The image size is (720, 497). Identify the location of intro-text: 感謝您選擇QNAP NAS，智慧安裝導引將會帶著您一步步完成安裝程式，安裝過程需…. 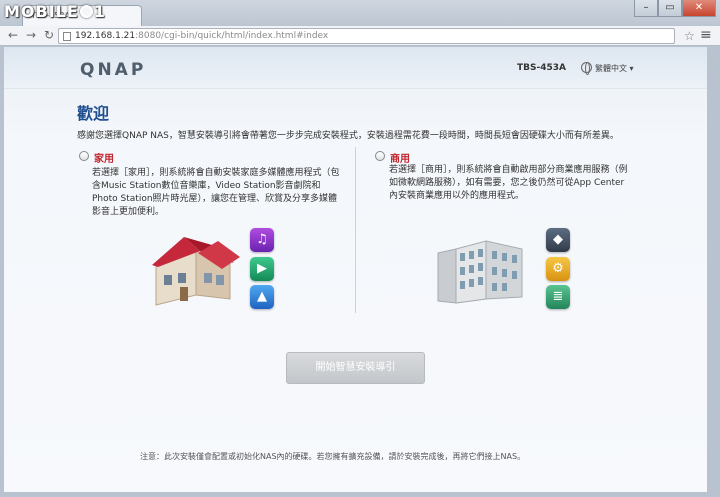
(348, 136).